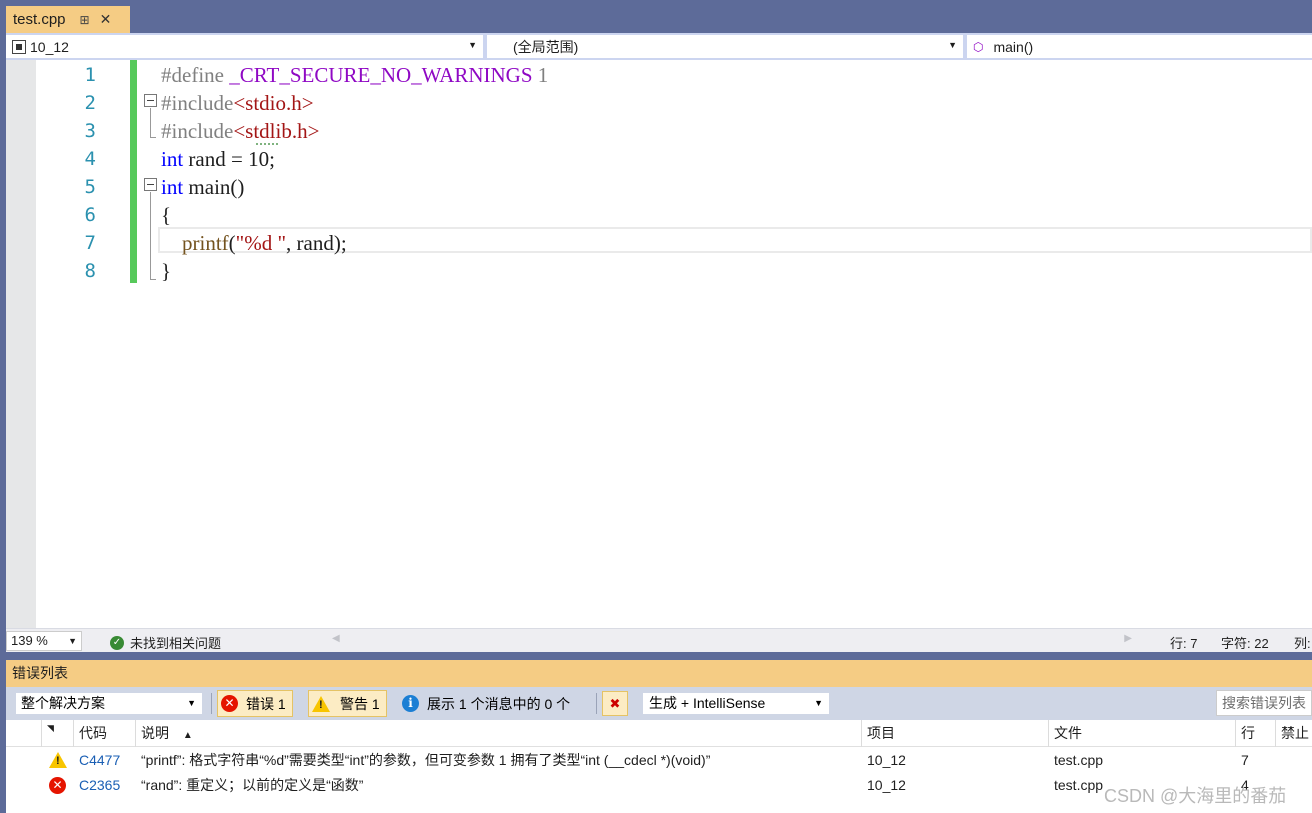  I want to click on code-line: #include<stdio.h>, so click(237, 103).